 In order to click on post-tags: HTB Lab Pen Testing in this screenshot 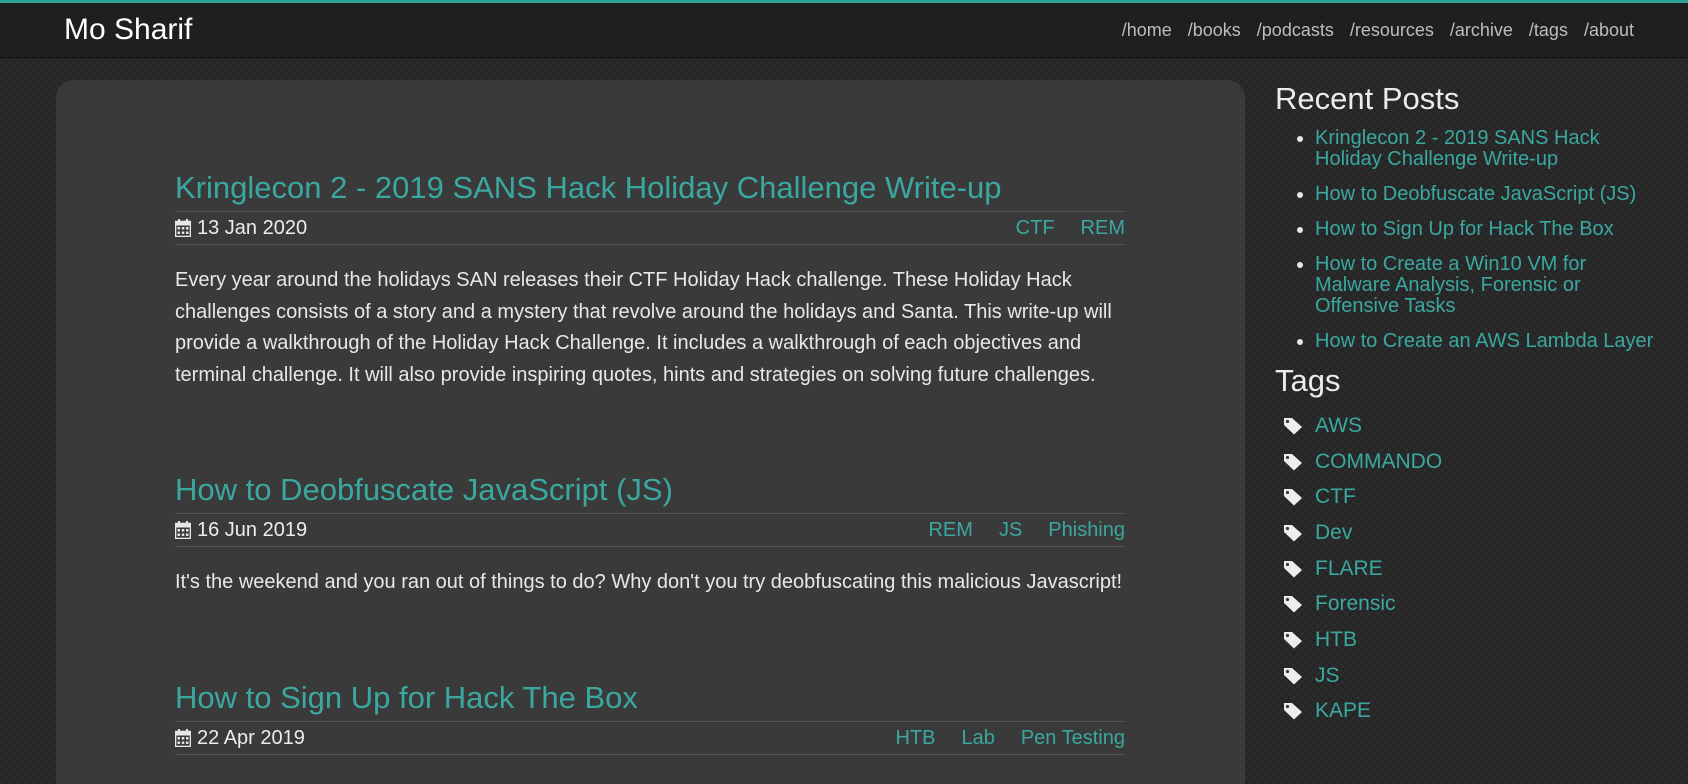, I will do `click(1010, 738)`.